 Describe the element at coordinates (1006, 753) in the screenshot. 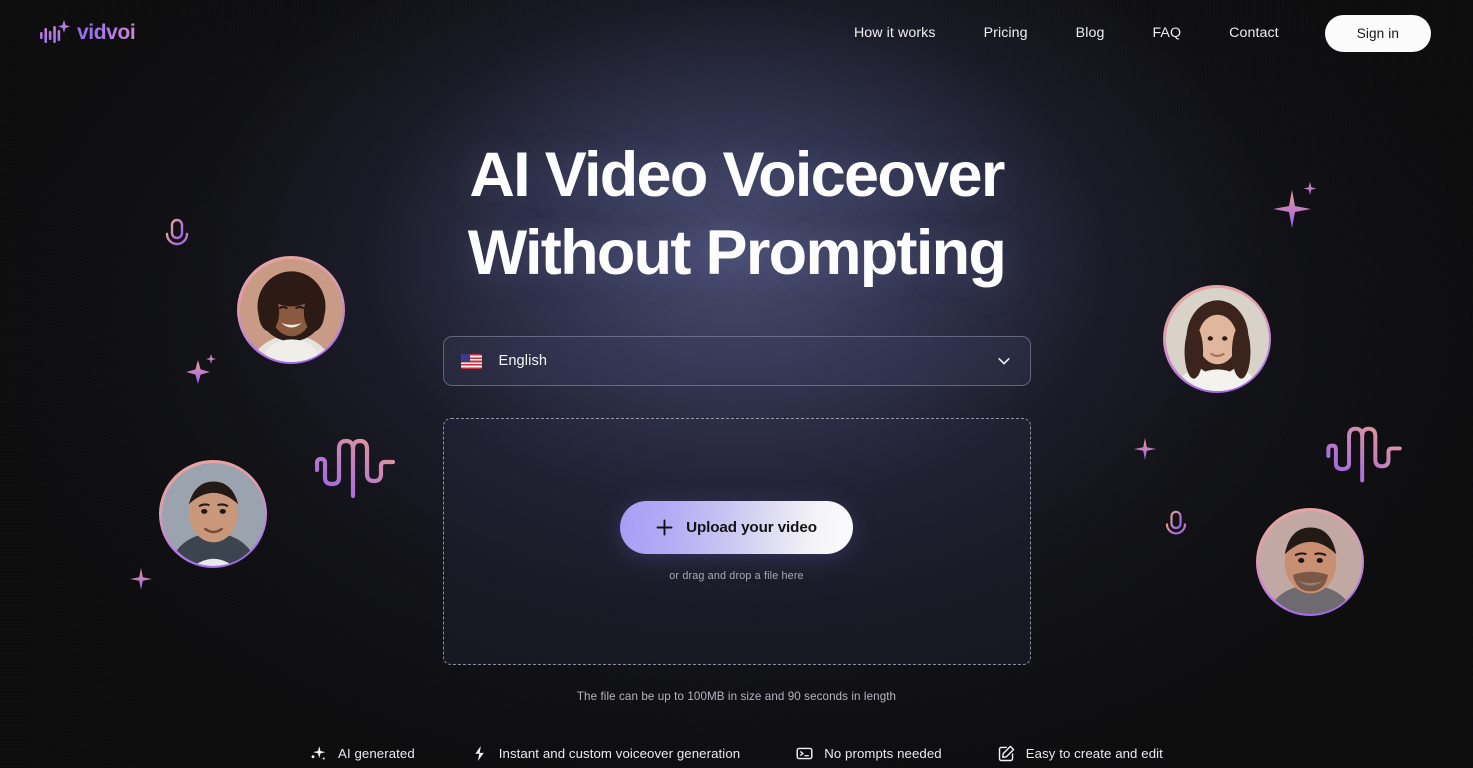

I see `pencil-square-icon` at that location.